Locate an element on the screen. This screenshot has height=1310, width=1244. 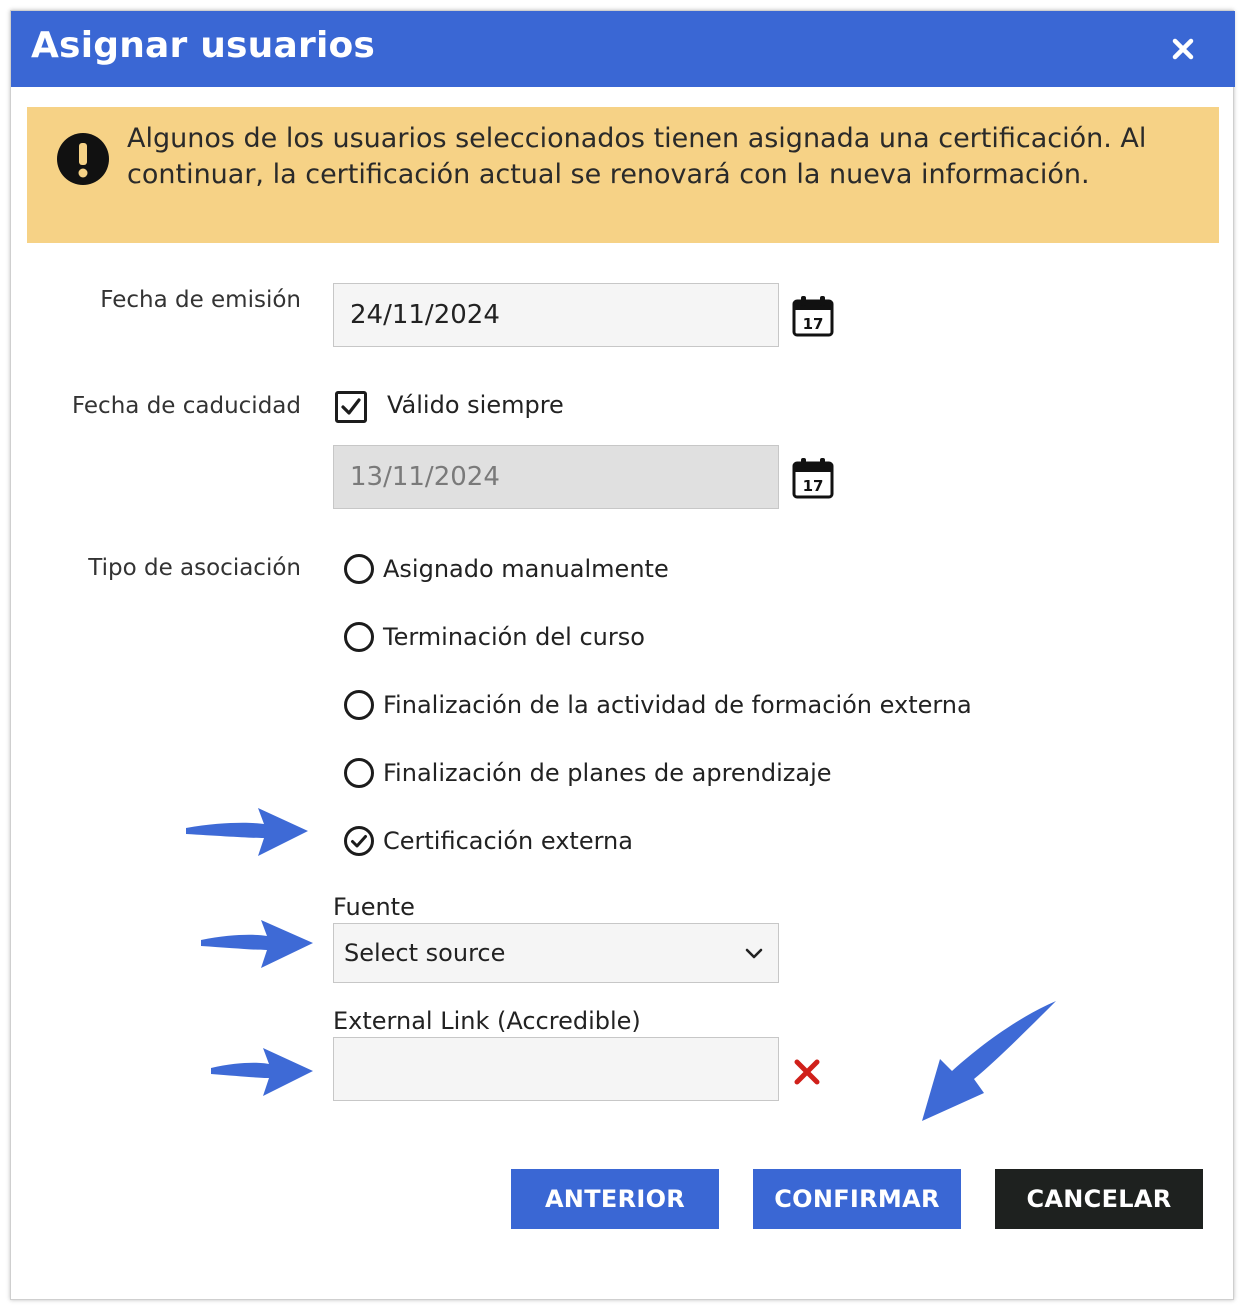
close-icon is located at coordinates (1183, 49).